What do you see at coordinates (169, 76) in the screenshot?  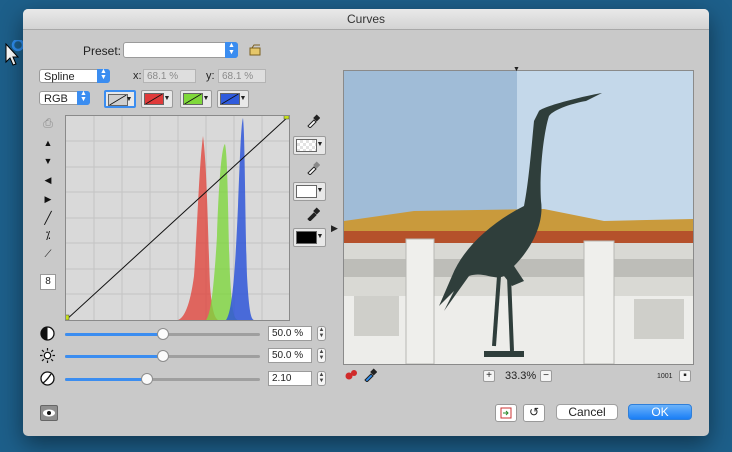 I see `x-field: 68.1 %` at bounding box center [169, 76].